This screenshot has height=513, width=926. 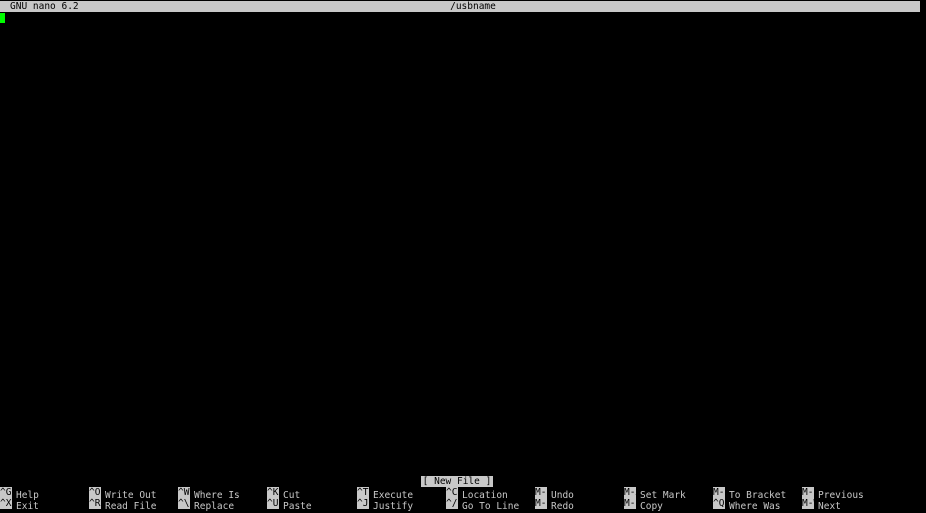 I want to click on shortcut-justify: ^J Justify, so click(x=385, y=505).